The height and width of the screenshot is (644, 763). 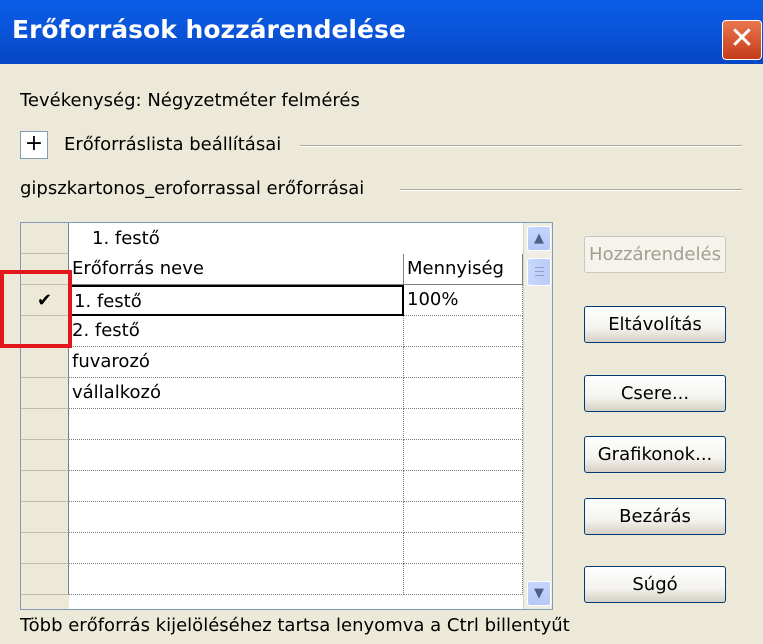 What do you see at coordinates (539, 593) in the screenshot?
I see `scroll-down-icon: ▼` at bounding box center [539, 593].